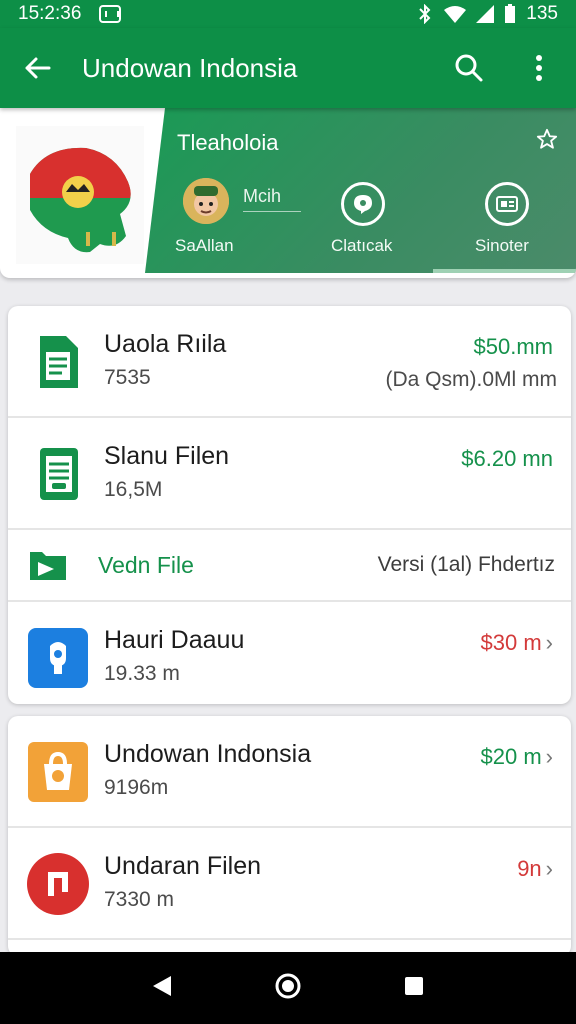 The height and width of the screenshot is (1024, 576). I want to click on list-item: Undowan Indonsia 9196m $20 m ›, so click(289, 772).